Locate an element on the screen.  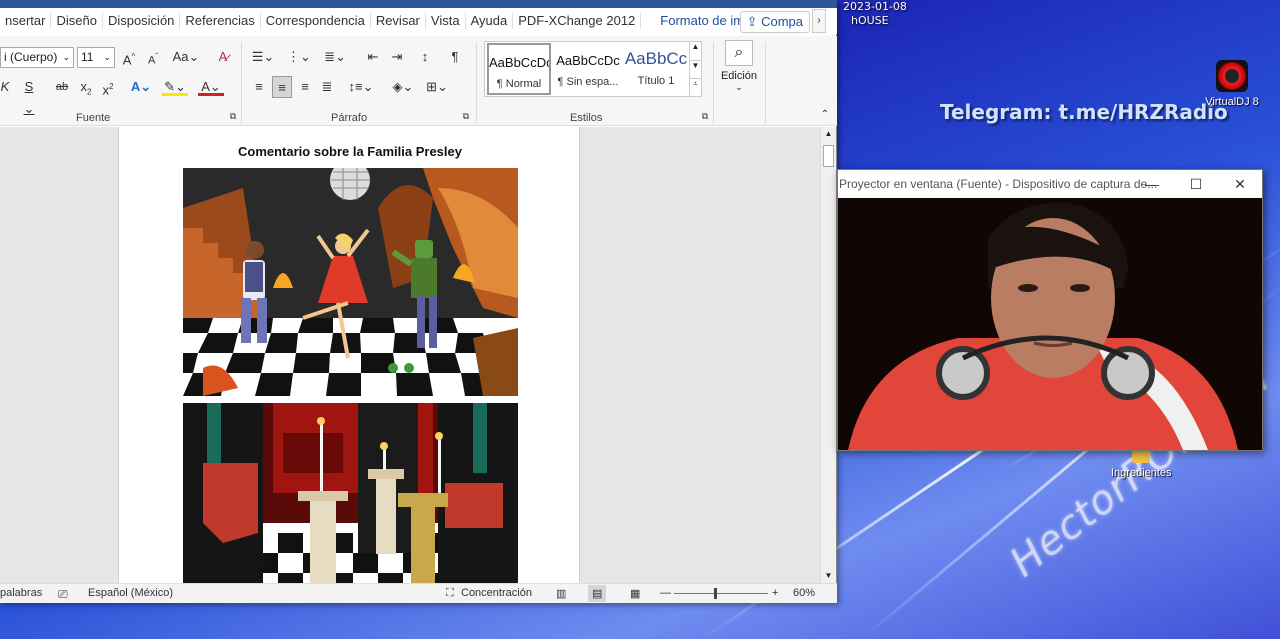
zoom-out-icon: — is located at coordinates (665, 593).